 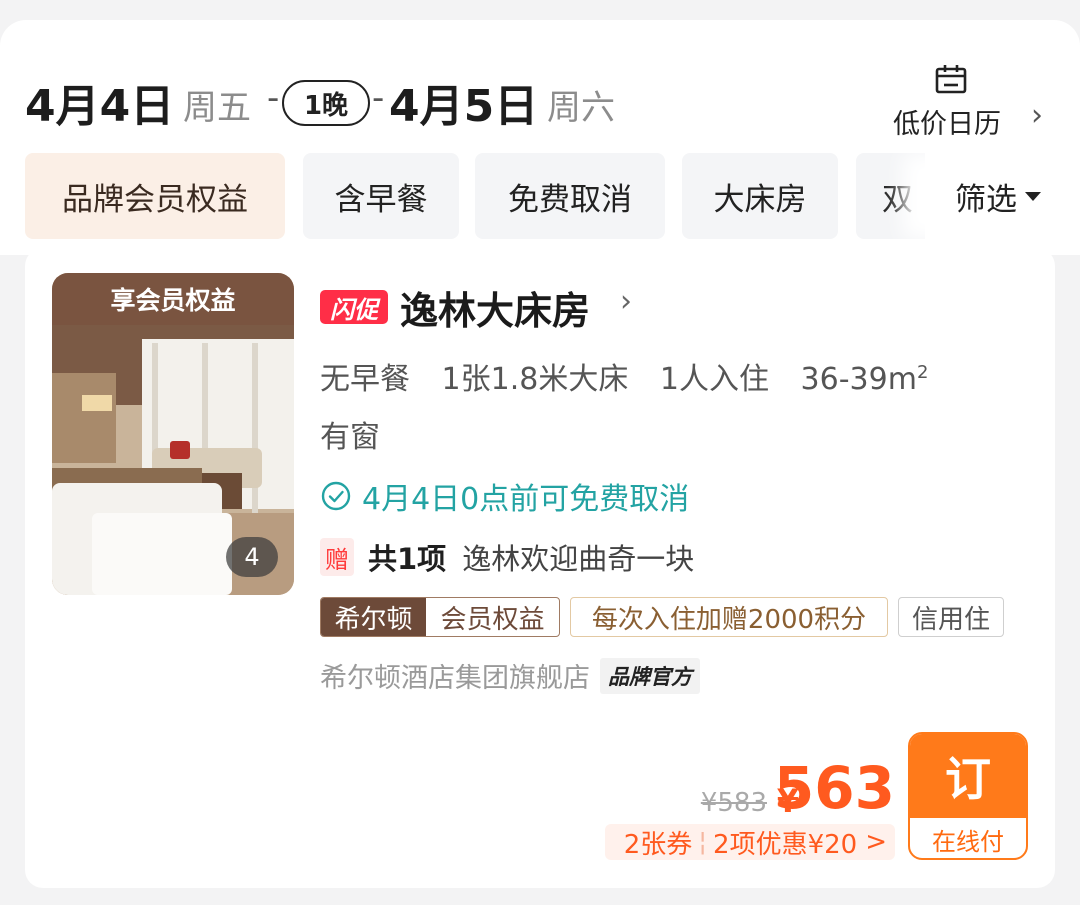 What do you see at coordinates (858, 379) in the screenshot?
I see `area-value: 36-39m` at bounding box center [858, 379].